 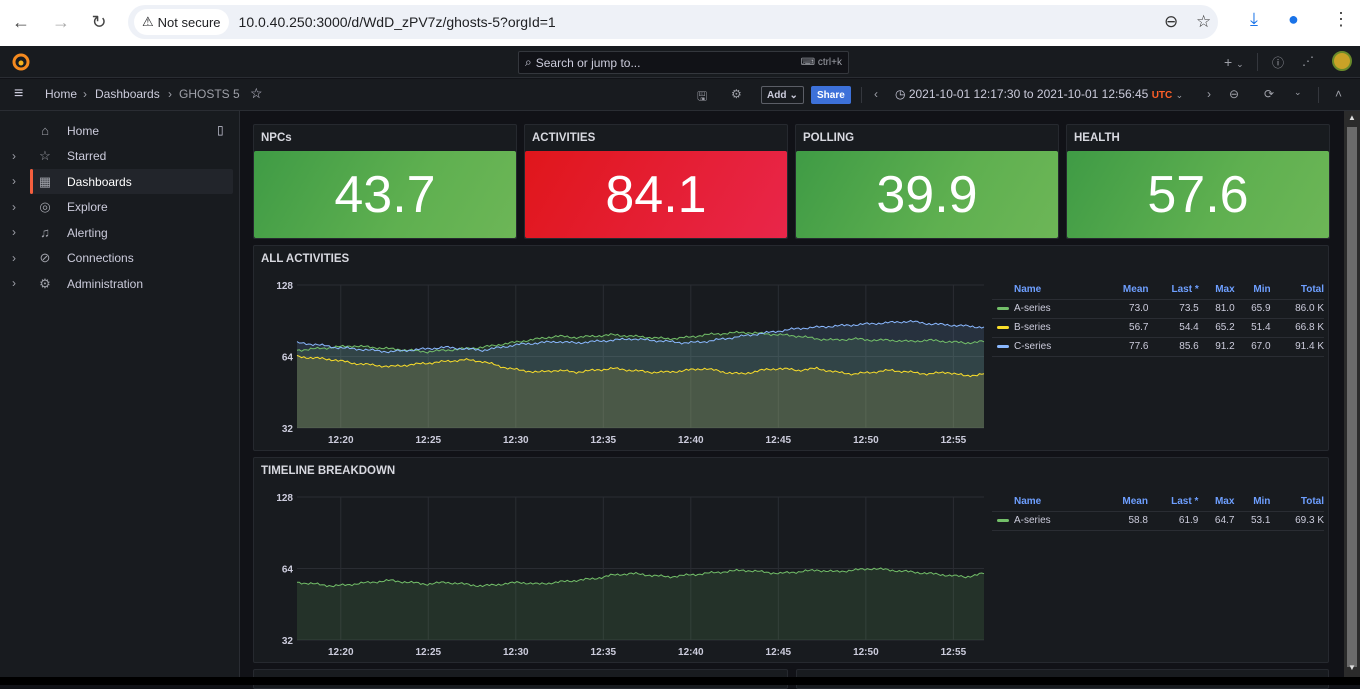 What do you see at coordinates (256, 93) in the screenshot?
I see `star-dashboard-icon: ☆` at bounding box center [256, 93].